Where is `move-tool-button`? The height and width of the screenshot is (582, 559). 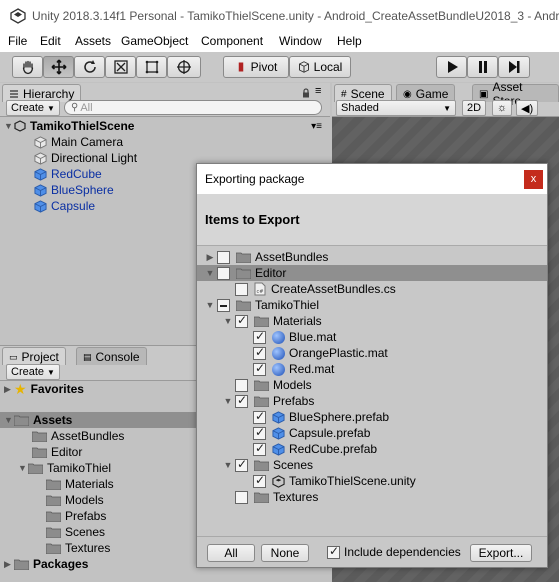
move-tool-button is located at coordinates (58, 67).